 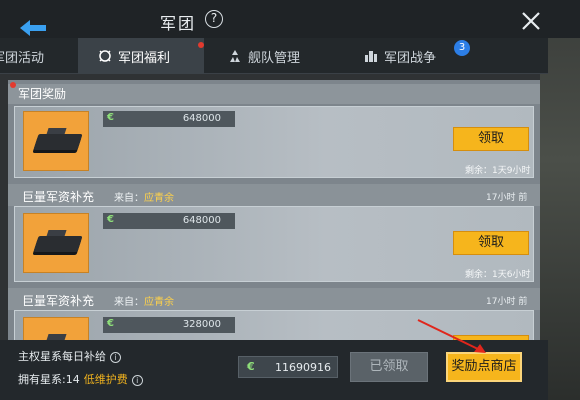 What do you see at coordinates (69, 356) in the screenshot?
I see `daily-supply-label: 主权星系每日补给 i` at bounding box center [69, 356].